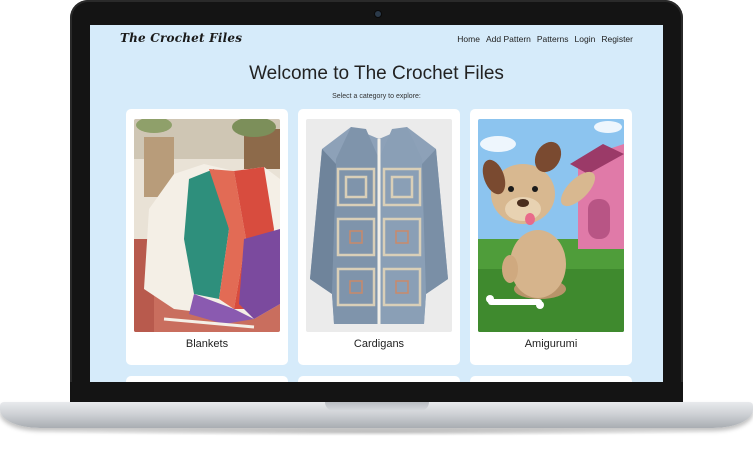  I want to click on laptop-bezel, so click(376, 392).